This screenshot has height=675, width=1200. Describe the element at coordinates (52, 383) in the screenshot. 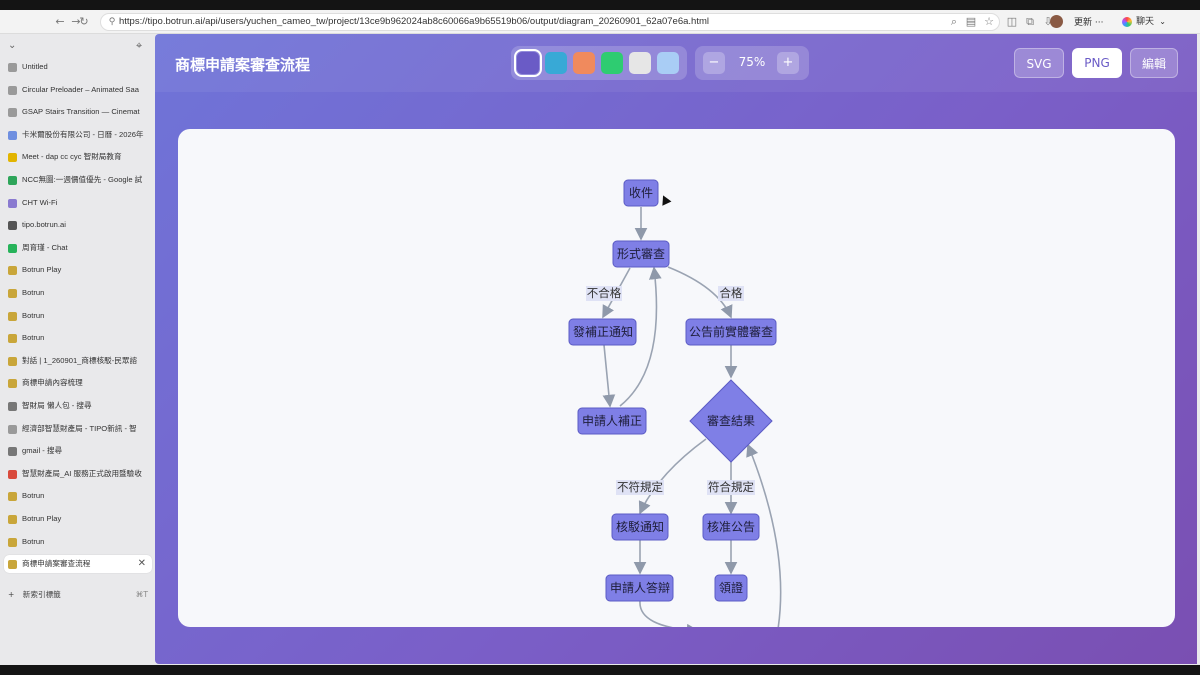

I see `sidebar-tab-label: 商標申請內容梳理` at that location.